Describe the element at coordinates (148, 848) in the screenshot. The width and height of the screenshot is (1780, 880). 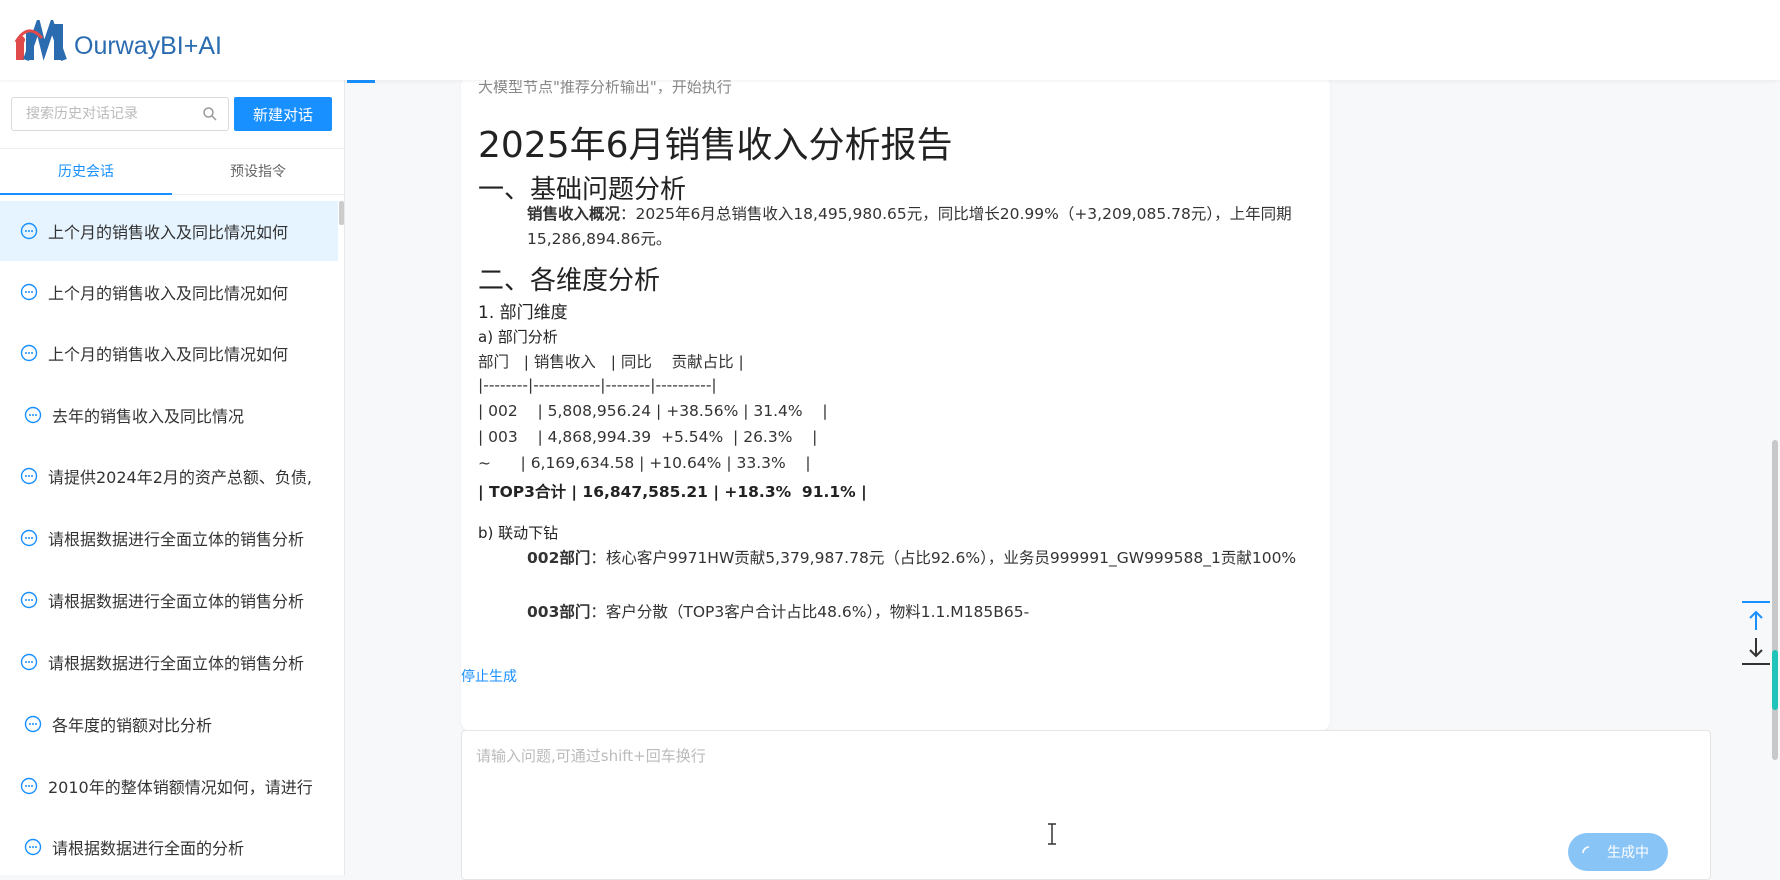
I see `history-item-label: 请根据数据进行全面的分析` at that location.